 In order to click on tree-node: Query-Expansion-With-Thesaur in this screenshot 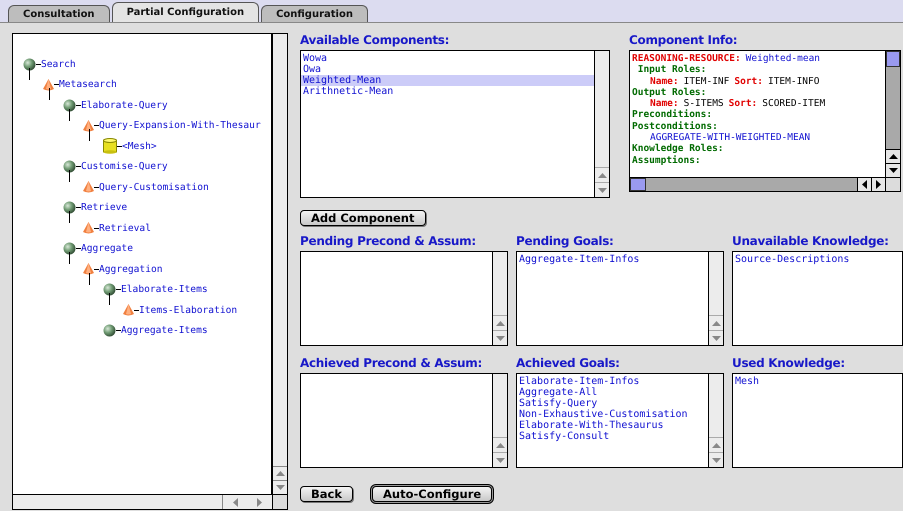, I will do `click(180, 126)`.